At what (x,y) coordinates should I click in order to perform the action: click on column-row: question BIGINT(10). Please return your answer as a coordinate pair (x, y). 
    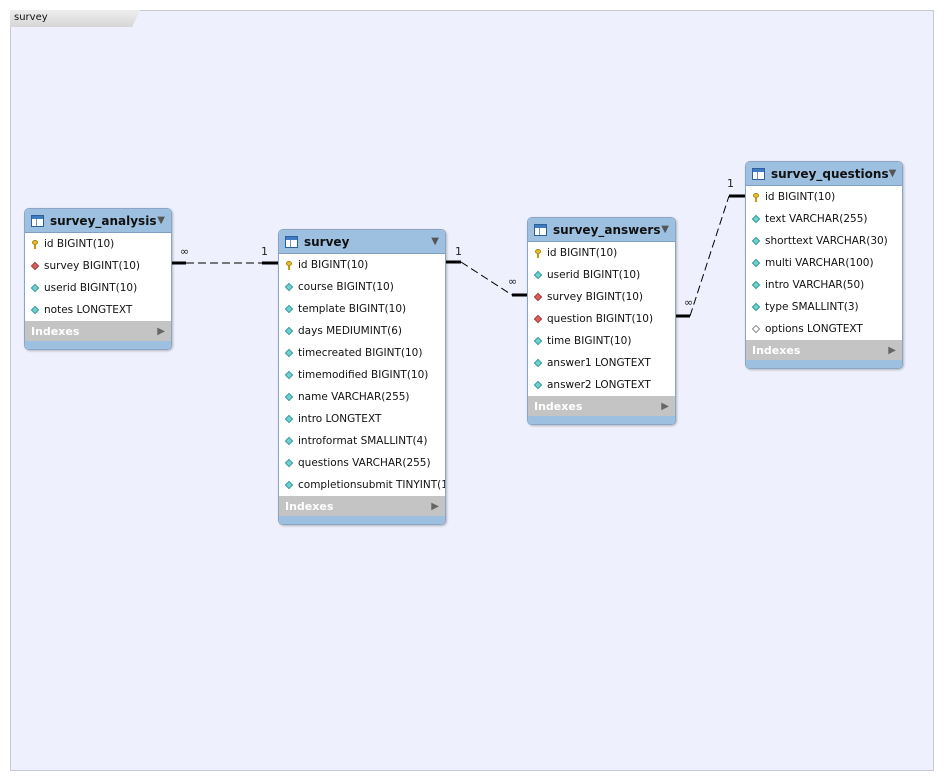
    Looking at the image, I should click on (601, 319).